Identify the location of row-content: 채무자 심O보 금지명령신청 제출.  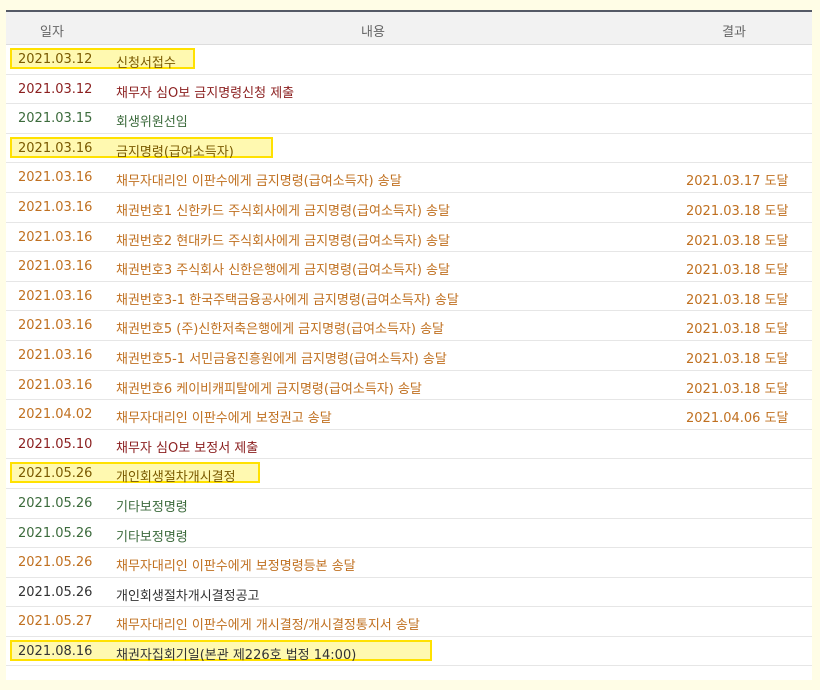
(205, 93).